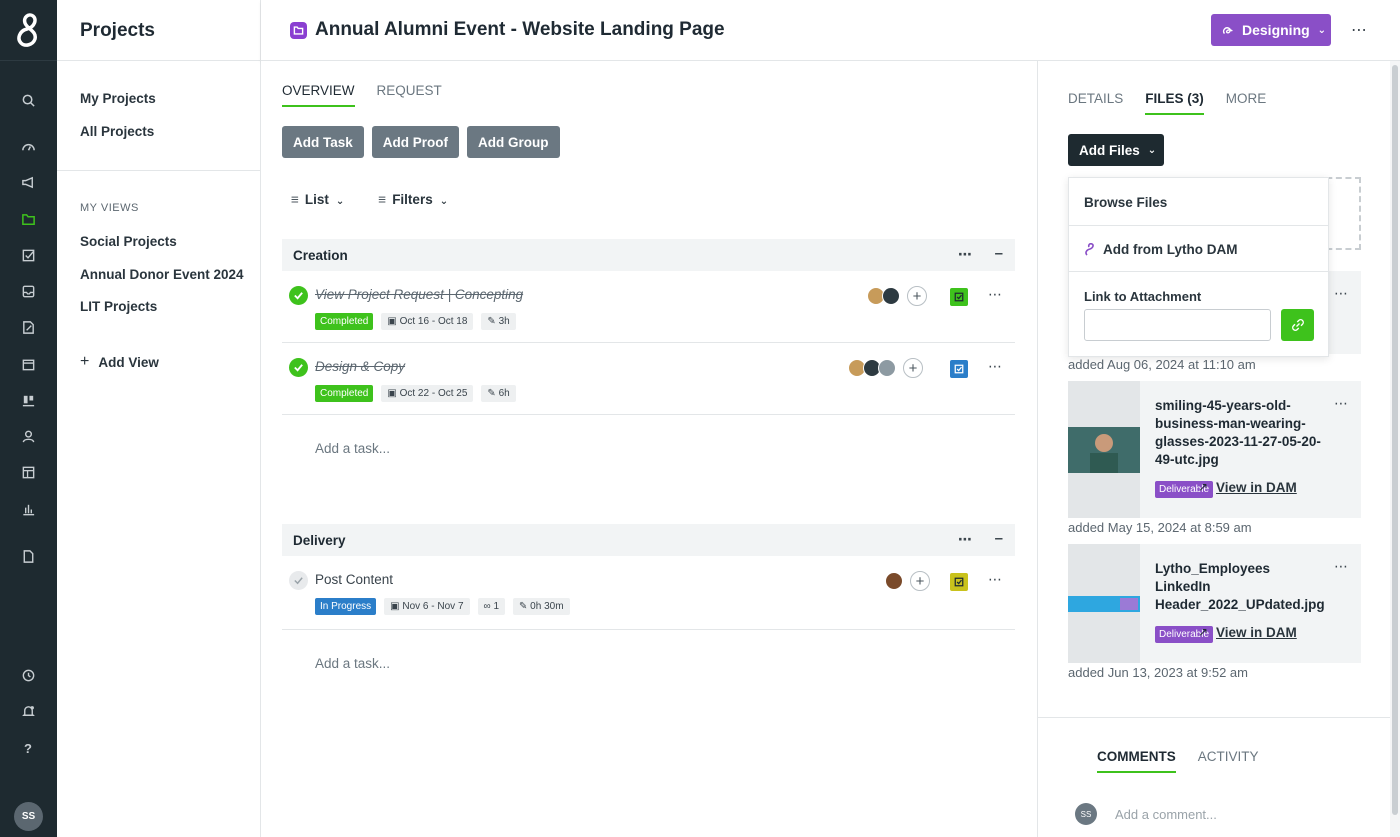 This screenshot has height=837, width=1400. What do you see at coordinates (1246, 103) in the screenshot?
I see `tab-more: MORE` at bounding box center [1246, 103].